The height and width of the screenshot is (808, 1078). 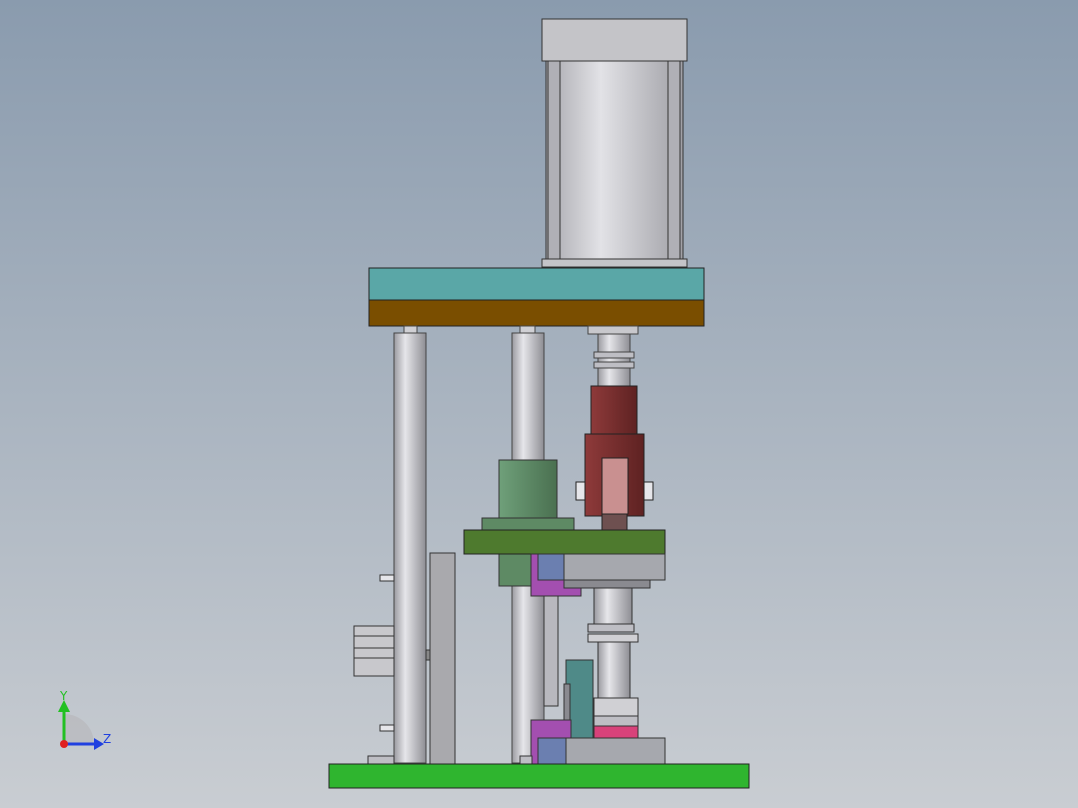 I want to click on base-plate, so click(x=539, y=776).